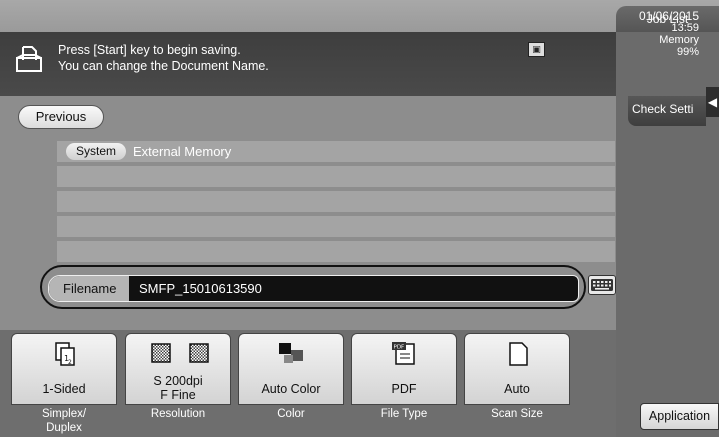 Image resolution: width=719 pixels, height=437 pixels. I want to click on file-type-caption: File Type, so click(404, 414).